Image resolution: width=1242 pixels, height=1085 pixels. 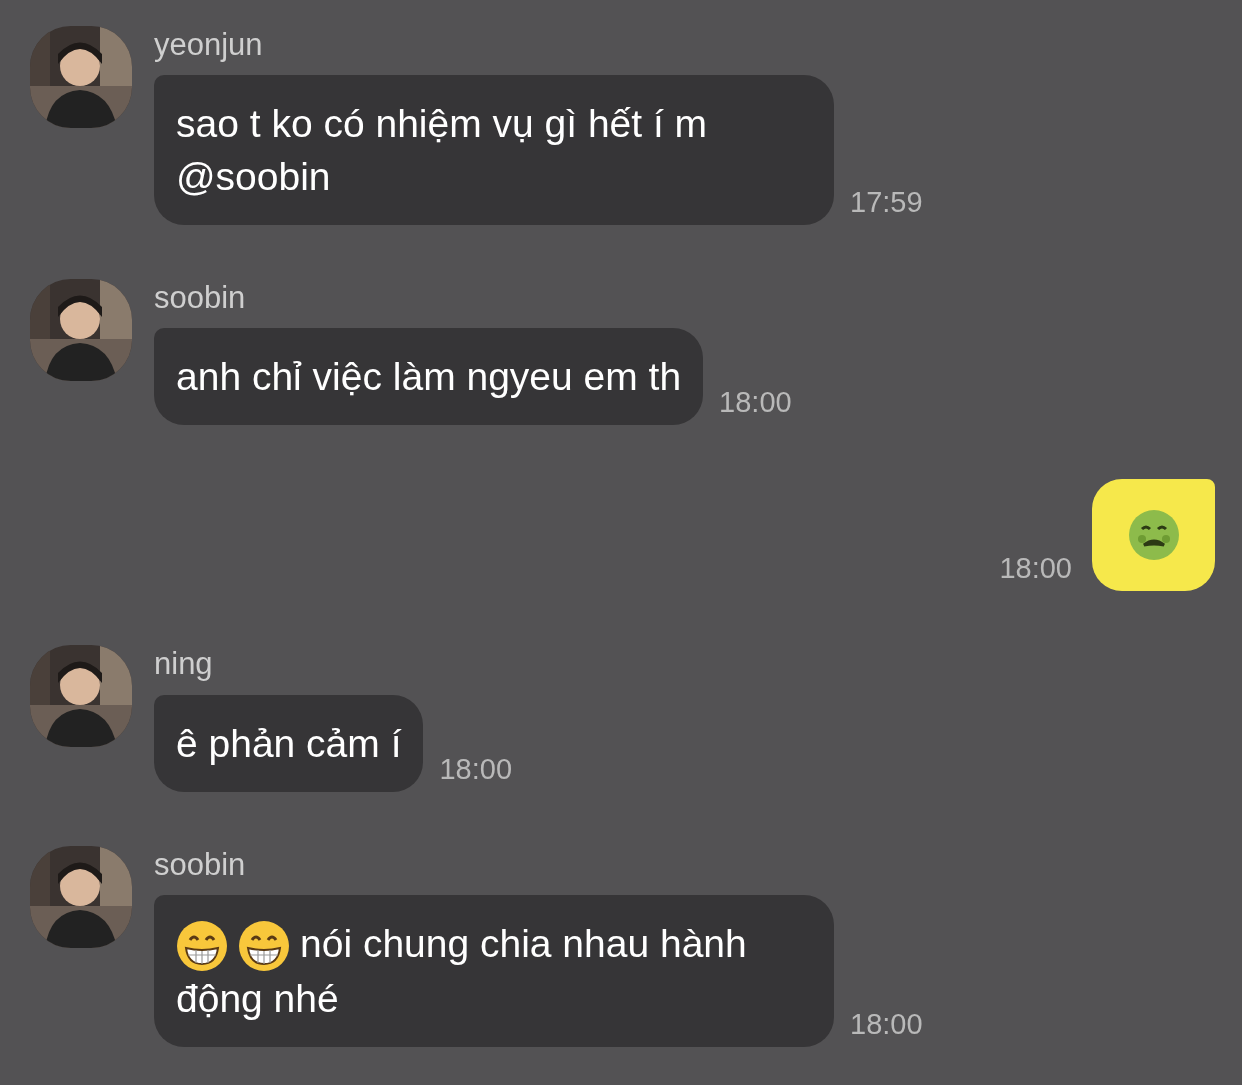 I want to click on nauseated-face-icon, so click(x=1153, y=535).